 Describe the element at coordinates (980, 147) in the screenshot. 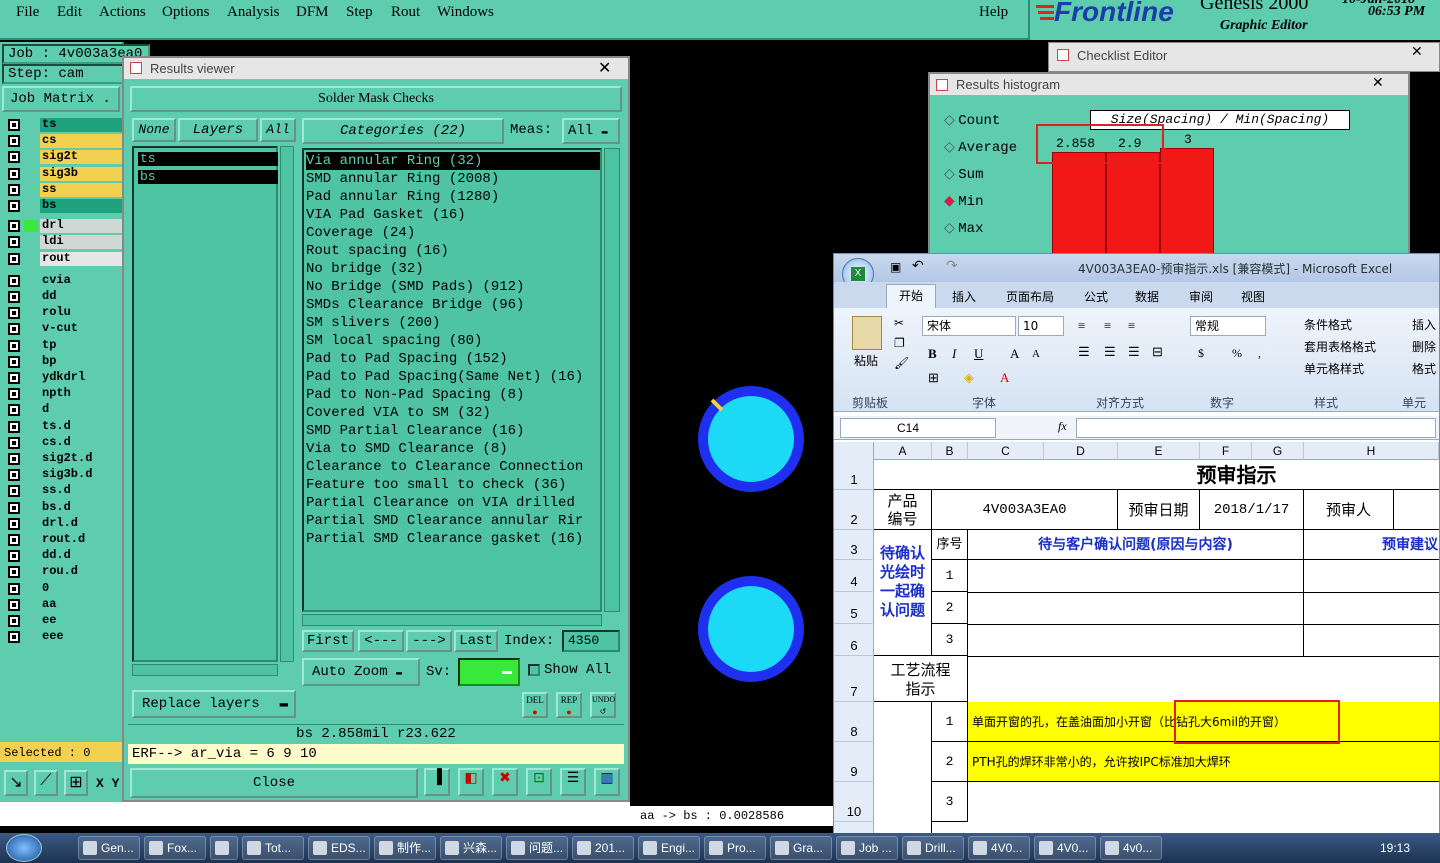

I see `option-average: ◇ Average` at that location.